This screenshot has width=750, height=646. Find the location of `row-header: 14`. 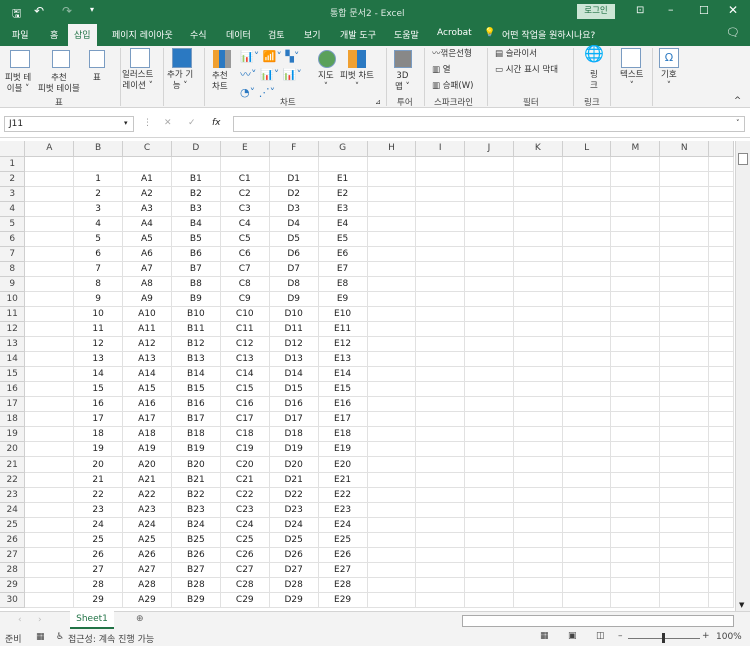

row-header: 14 is located at coordinates (13, 359).